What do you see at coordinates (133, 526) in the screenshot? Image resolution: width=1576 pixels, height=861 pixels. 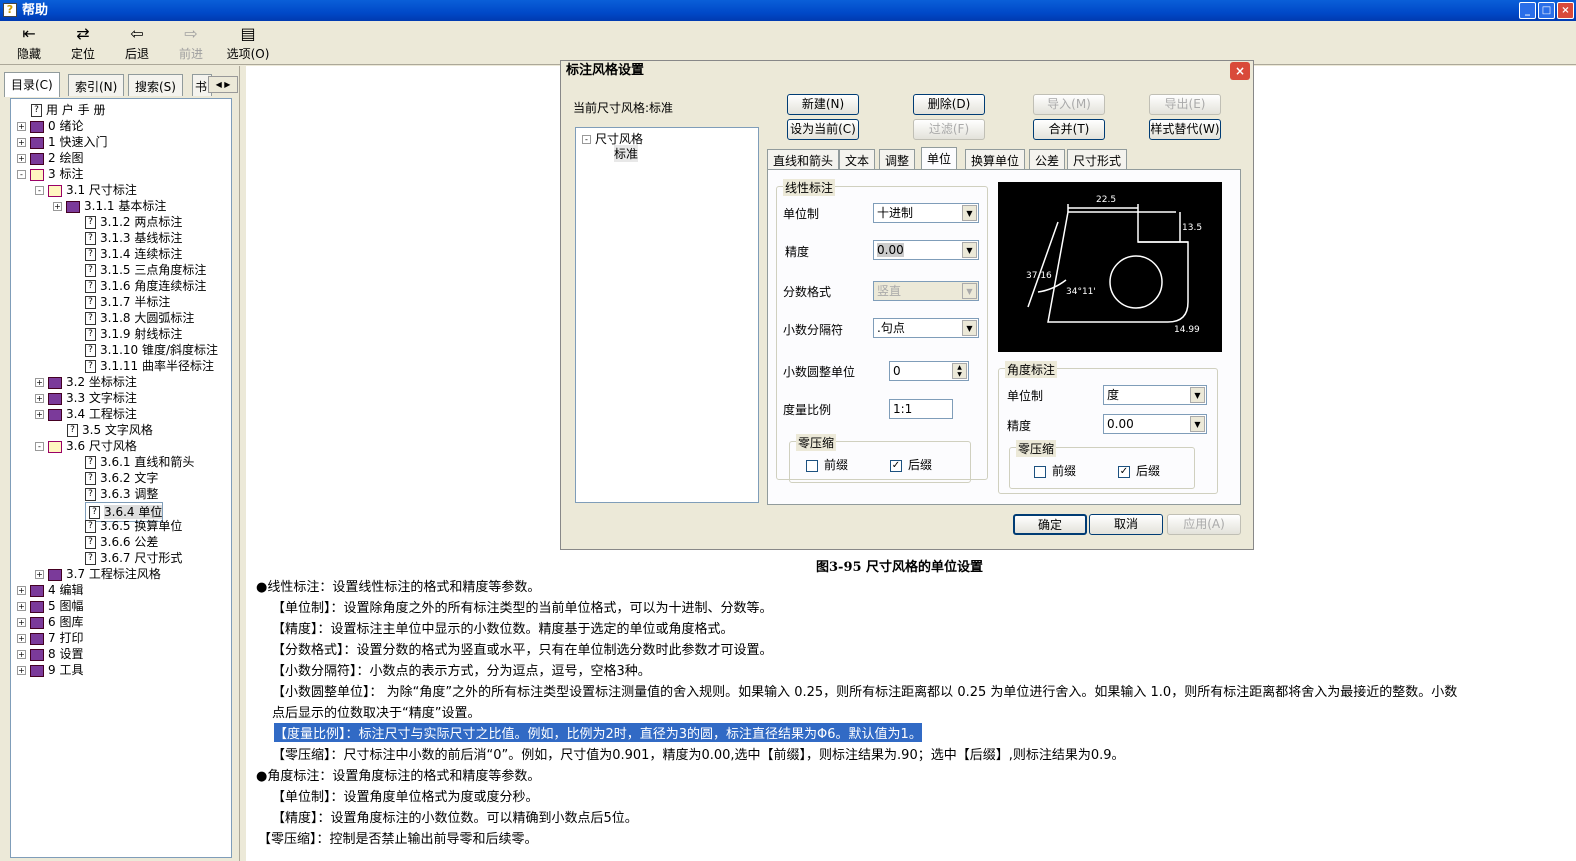 I see `tree-item: ? 3.6.5 换算单位` at bounding box center [133, 526].